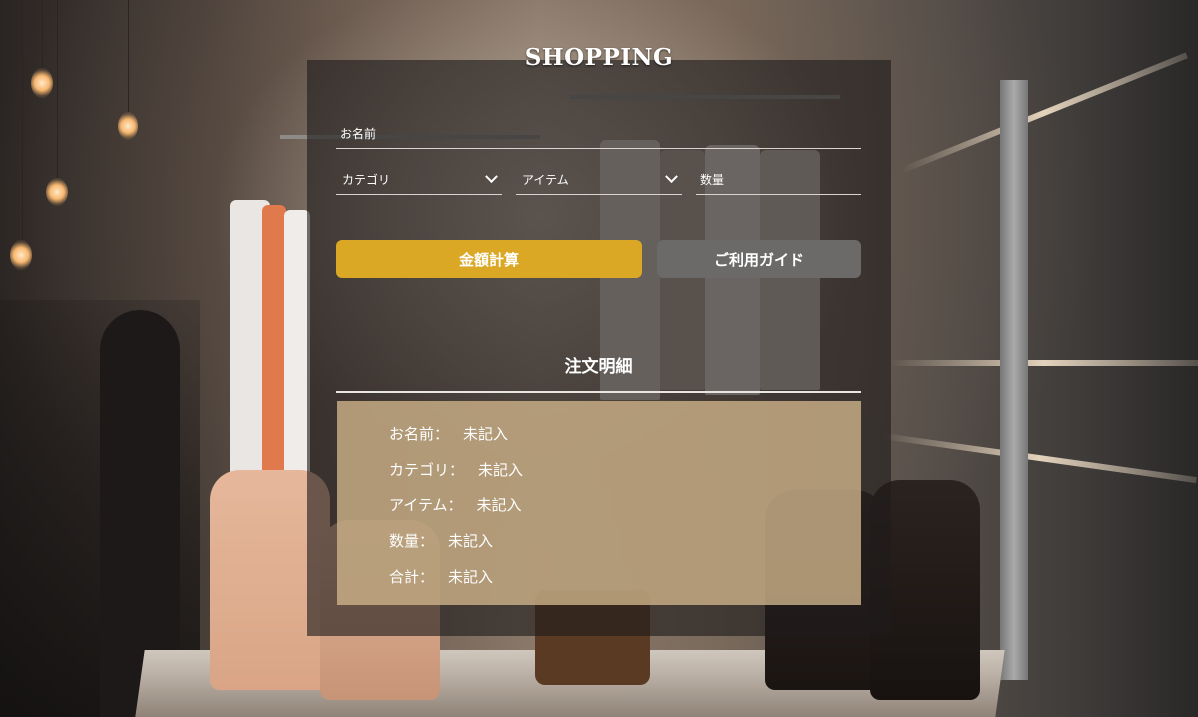 The image size is (1198, 717). What do you see at coordinates (426, 505) in the screenshot?
I see `detail-label: アイテム：` at bounding box center [426, 505].